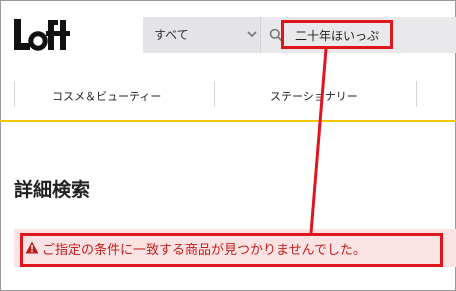 This screenshot has width=456, height=291. Describe the element at coordinates (42, 35) in the screenshot. I see `loft-logo` at that location.